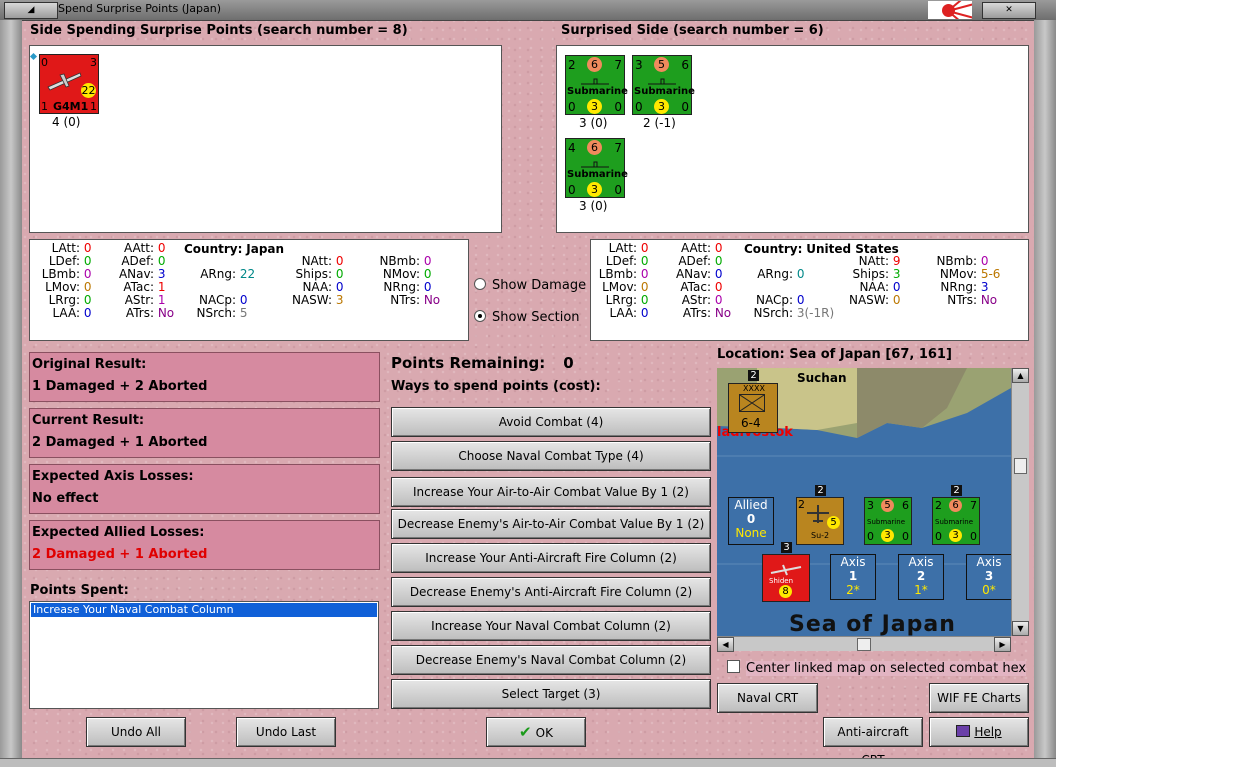 The image size is (1252, 774). Describe the element at coordinates (551, 626) in the screenshot. I see `increase-naval-column-button: Increase Your Naval Combat Column (2)` at that location.